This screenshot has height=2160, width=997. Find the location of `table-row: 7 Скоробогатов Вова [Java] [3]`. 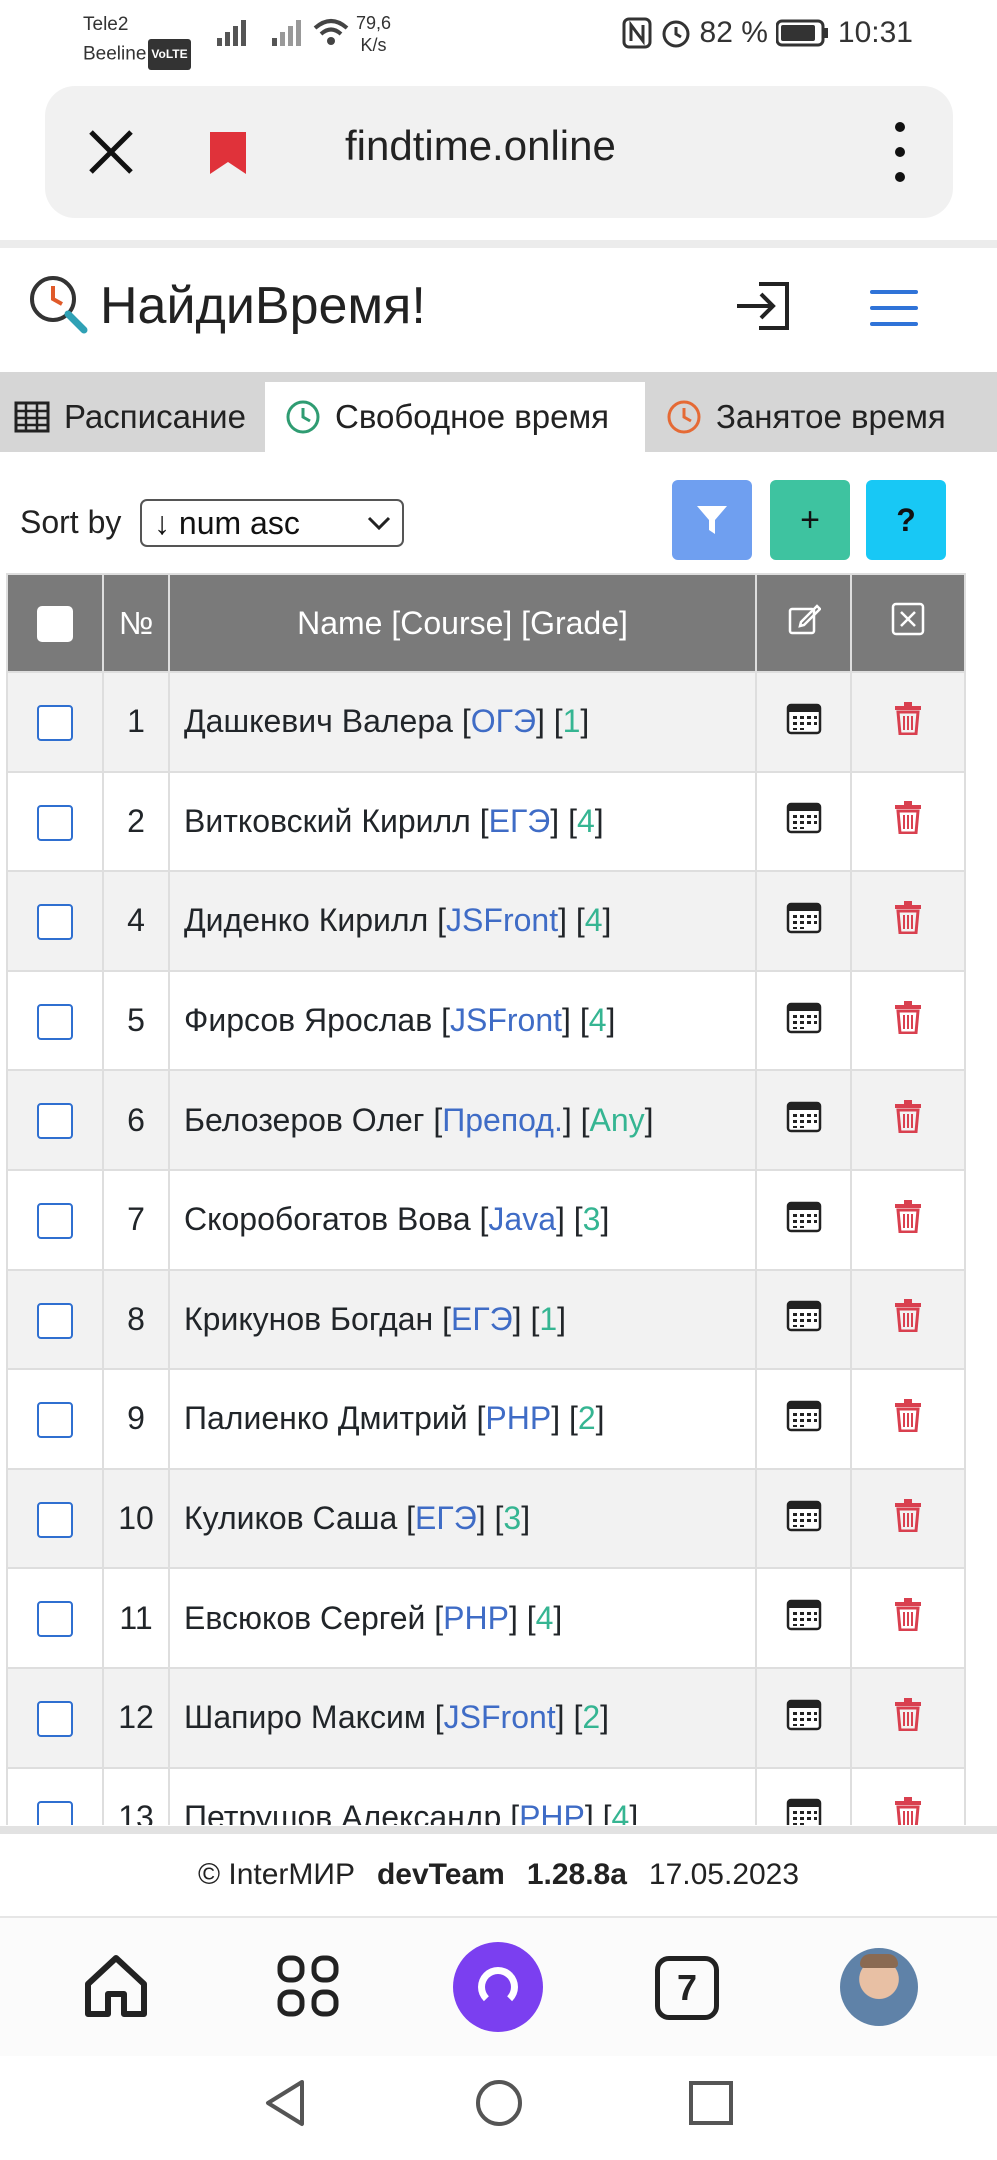

table-row: 7 Скоробогатов Вова [Java] [3] is located at coordinates (486, 1219).